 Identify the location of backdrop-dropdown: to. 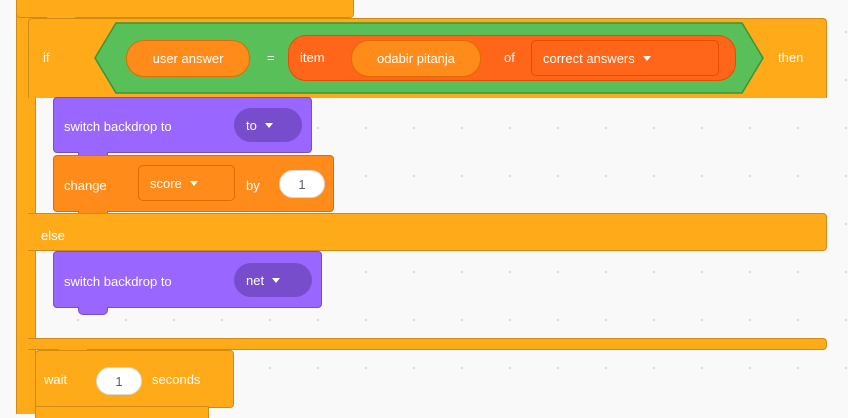
(268, 125).